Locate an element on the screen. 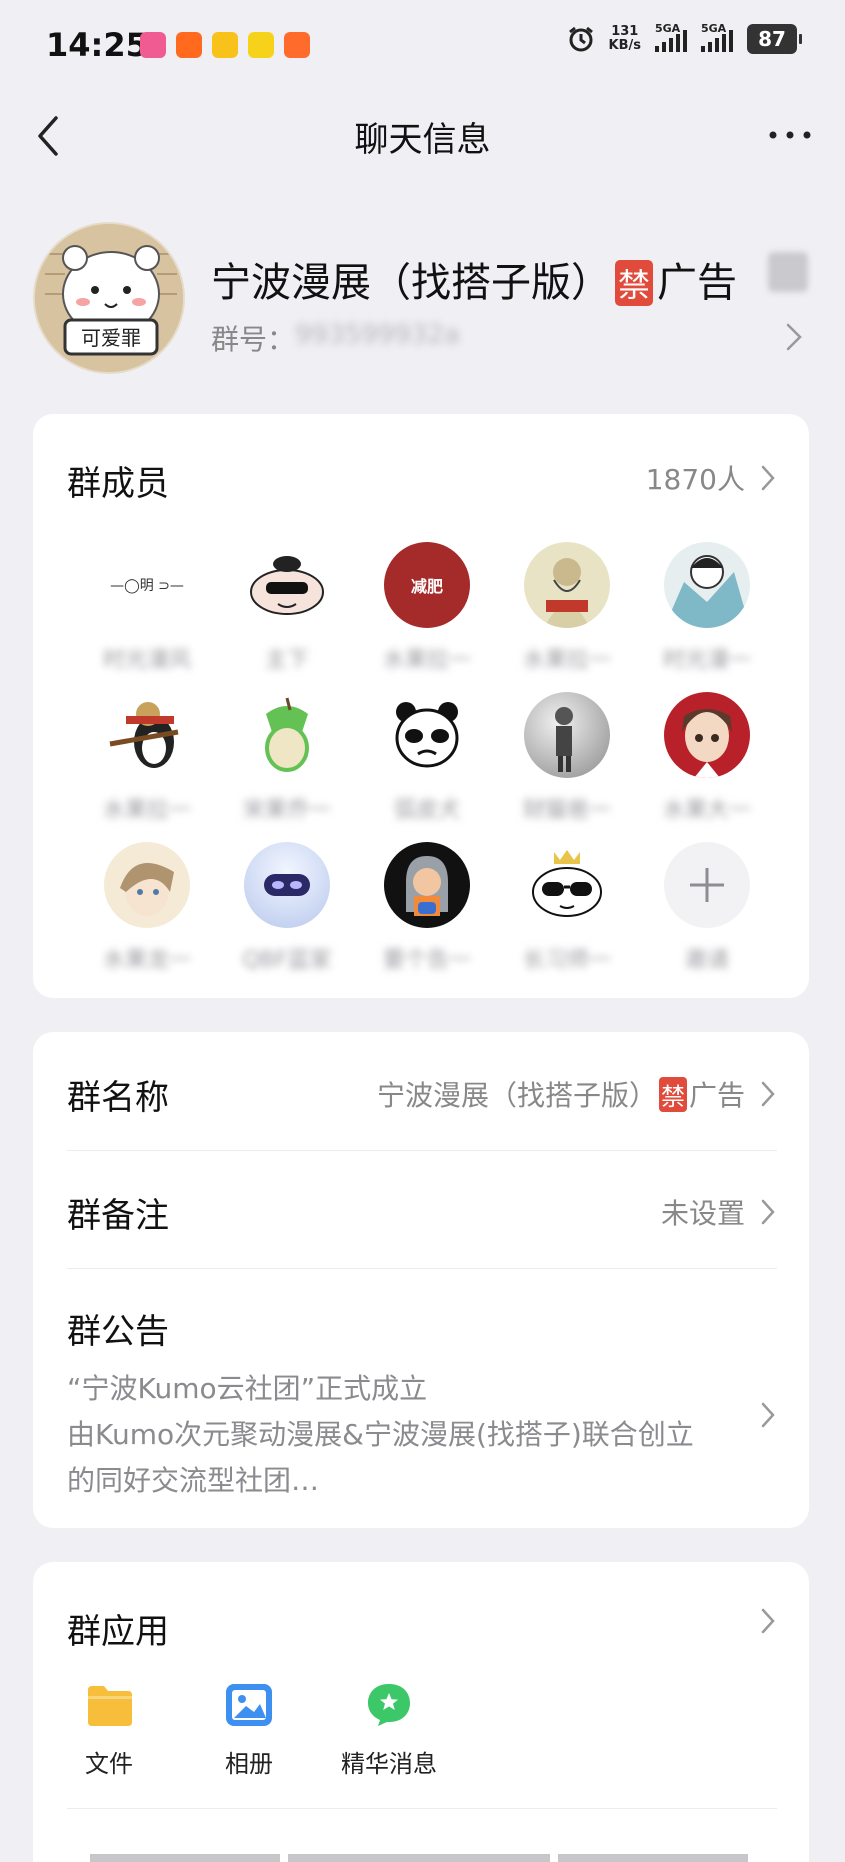 This screenshot has height=1862, width=845. member-item: QBF蓝家 is located at coordinates (287, 906).